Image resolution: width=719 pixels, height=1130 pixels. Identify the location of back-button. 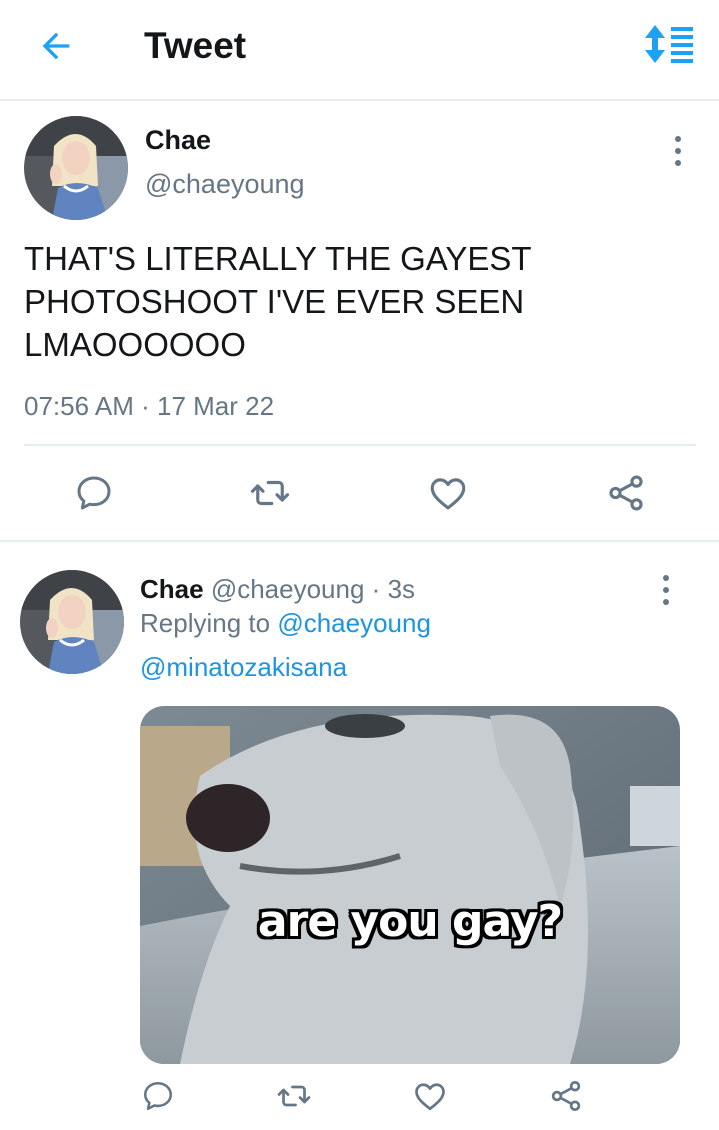
(56, 46).